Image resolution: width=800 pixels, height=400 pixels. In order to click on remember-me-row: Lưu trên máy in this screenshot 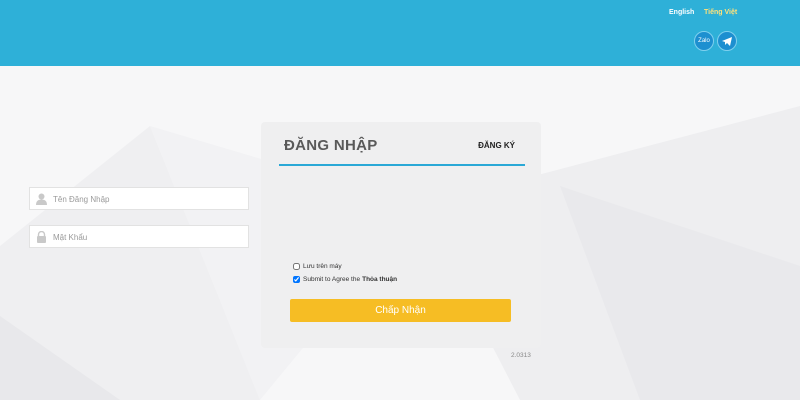, I will do `click(317, 266)`.